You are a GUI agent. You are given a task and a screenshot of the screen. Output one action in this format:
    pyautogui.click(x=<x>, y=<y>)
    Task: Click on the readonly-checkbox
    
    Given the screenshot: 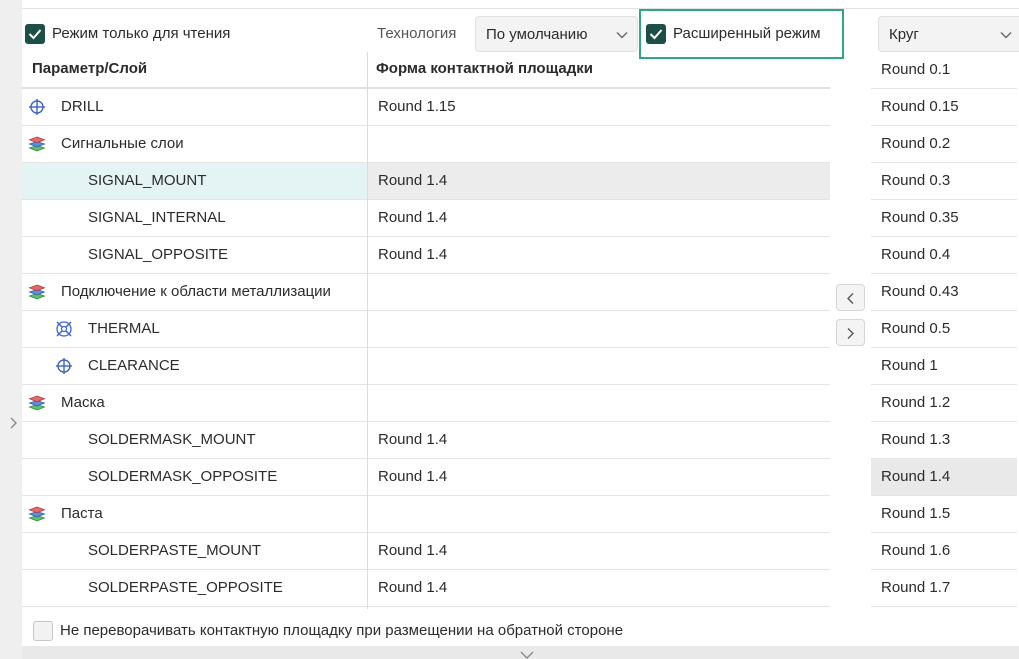 What is the action you would take?
    pyautogui.click(x=35, y=34)
    